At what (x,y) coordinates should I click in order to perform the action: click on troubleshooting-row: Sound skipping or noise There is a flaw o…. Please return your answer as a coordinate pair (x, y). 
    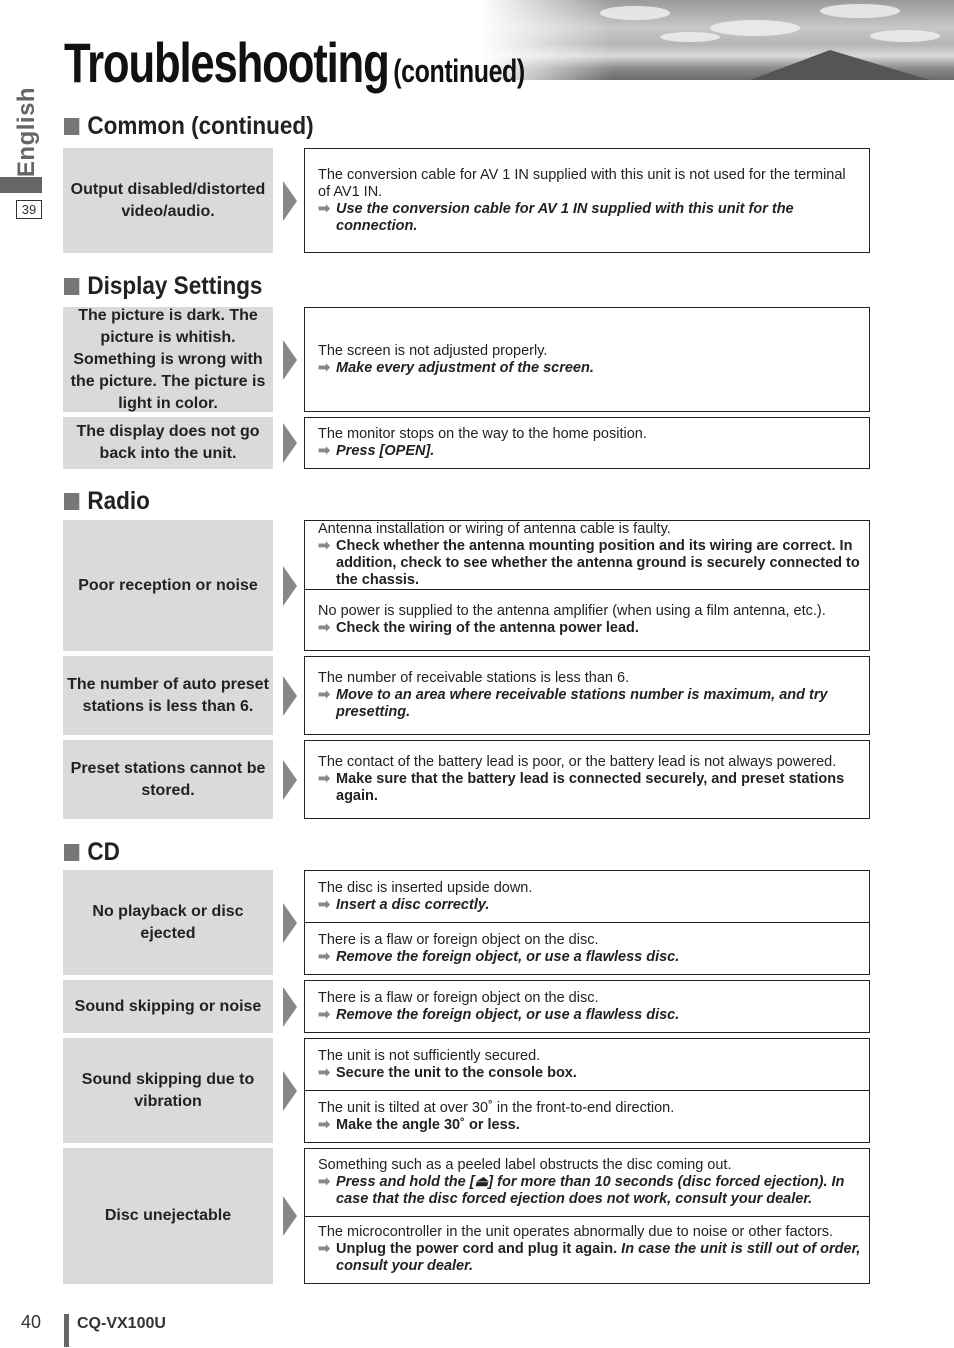
    Looking at the image, I should click on (466, 1006).